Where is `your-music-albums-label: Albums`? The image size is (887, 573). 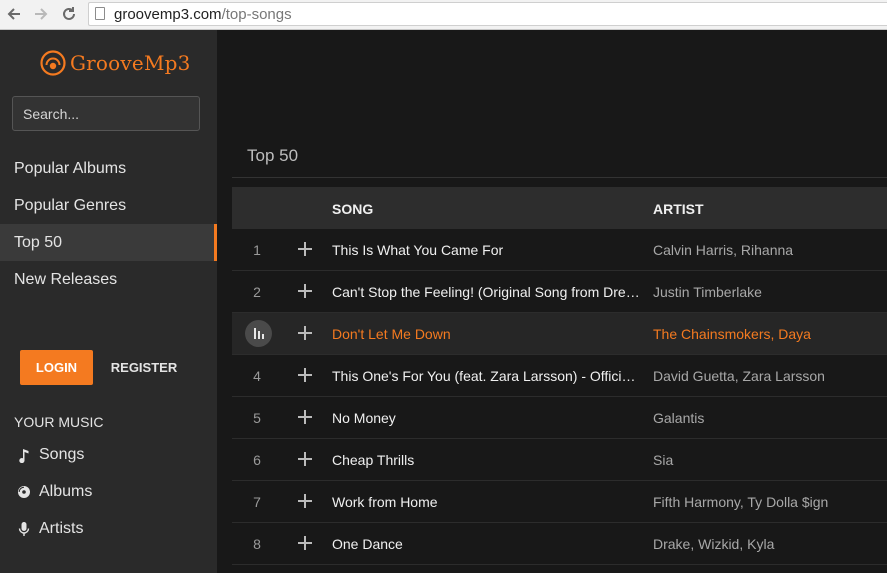
your-music-albums-label: Albums is located at coordinates (66, 491).